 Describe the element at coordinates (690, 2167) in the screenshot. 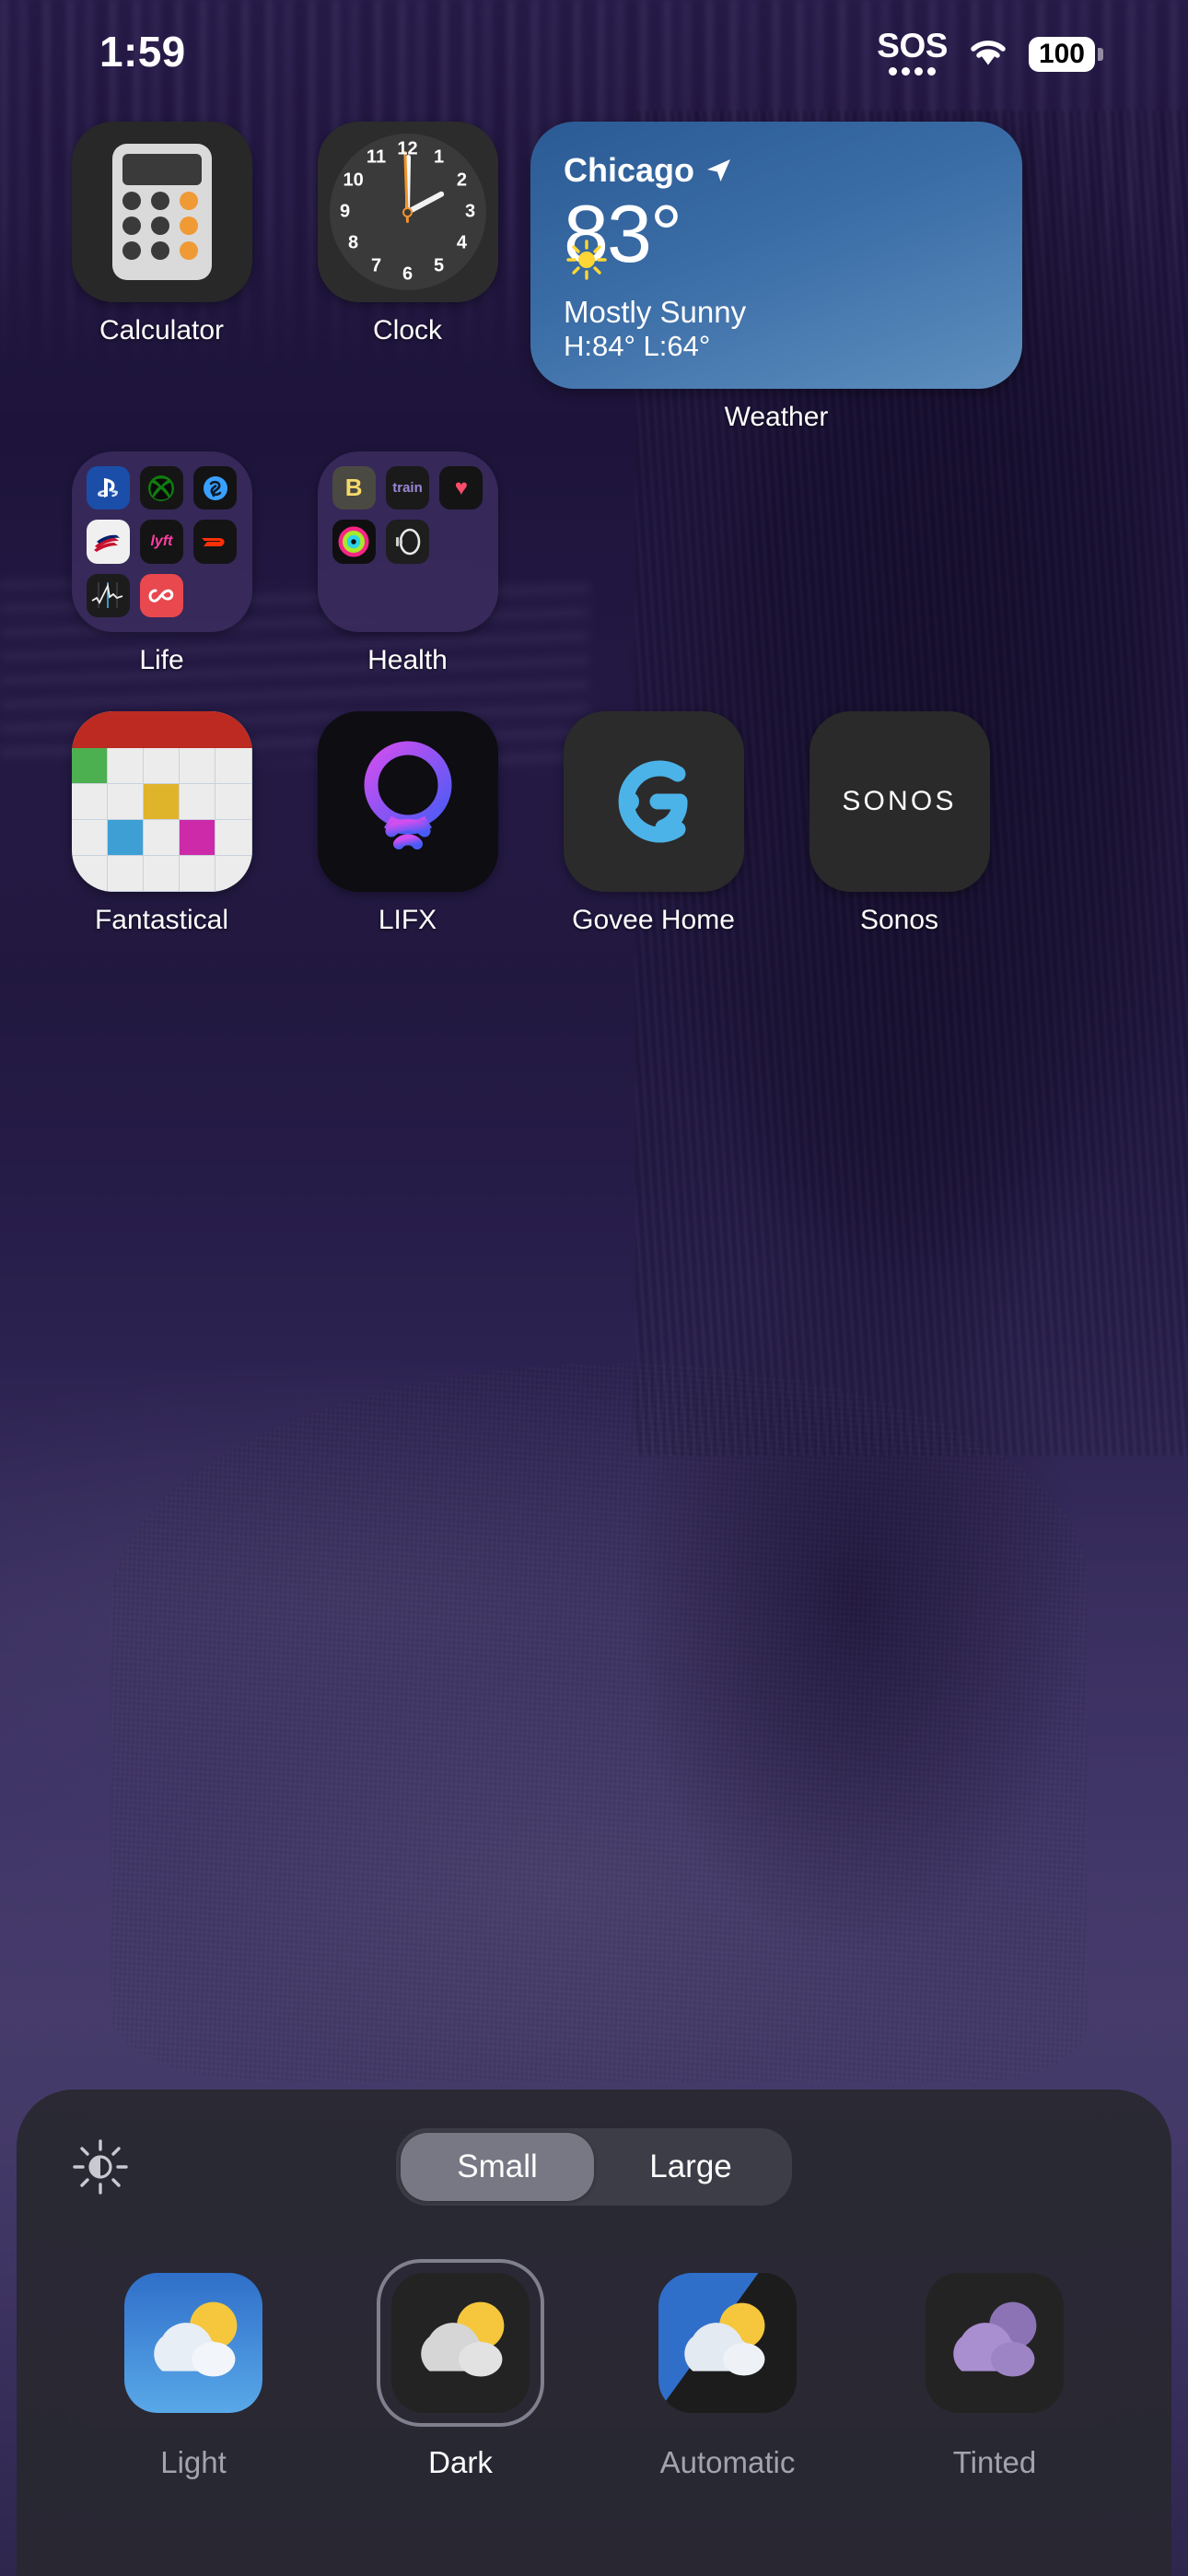

I see `size-option-large: Large` at that location.